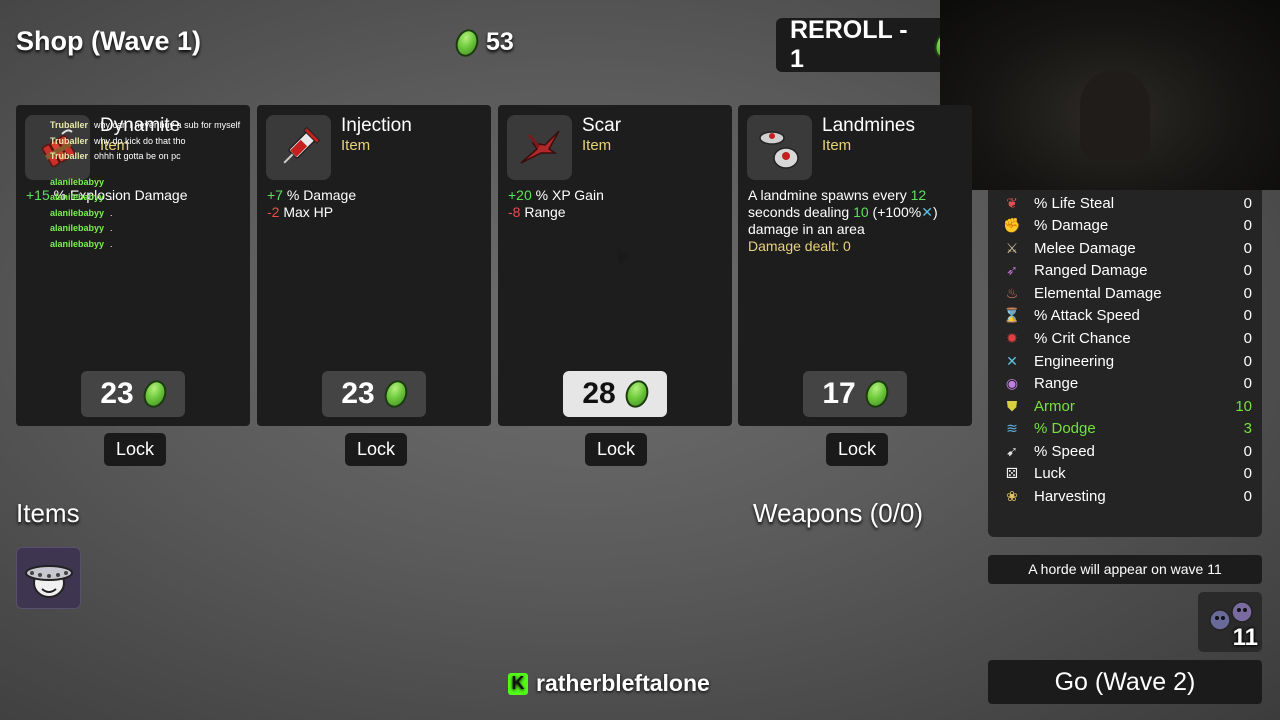 This screenshot has width=1280, height=720. What do you see at coordinates (1127, 383) in the screenshot?
I see `stat-row-range: ◉ Range 0` at bounding box center [1127, 383].